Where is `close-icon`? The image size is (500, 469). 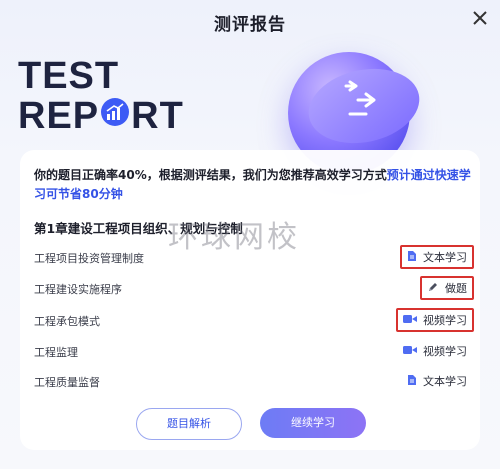 close-icon is located at coordinates (480, 18).